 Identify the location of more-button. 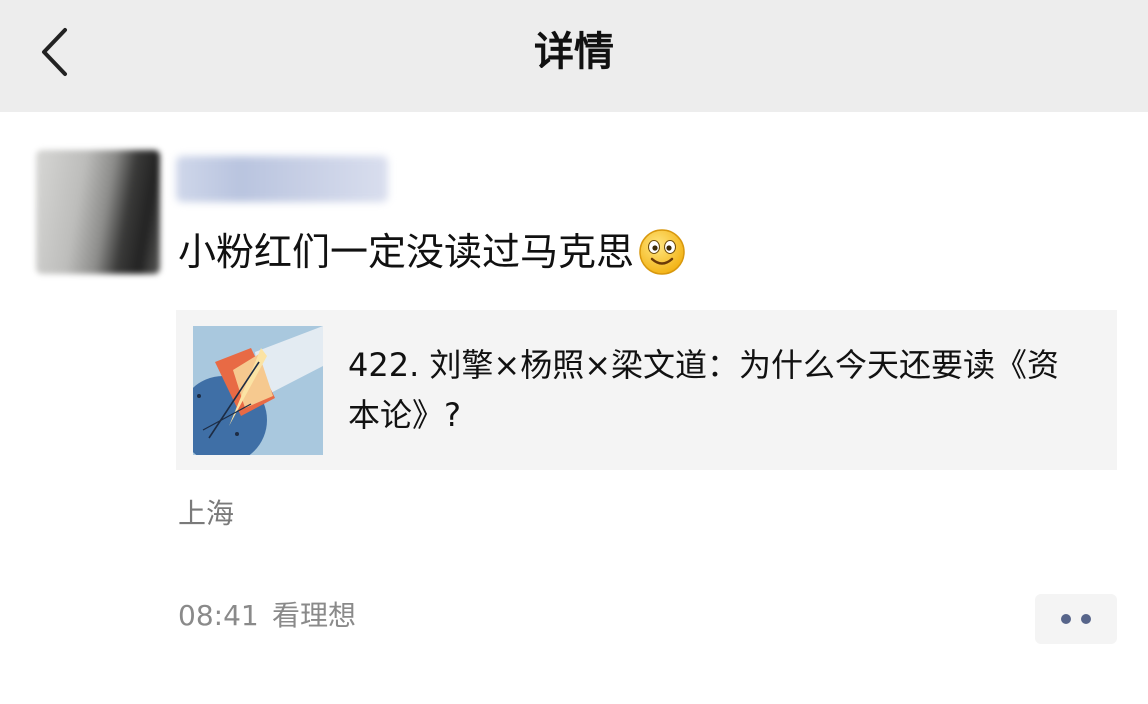
(1076, 619).